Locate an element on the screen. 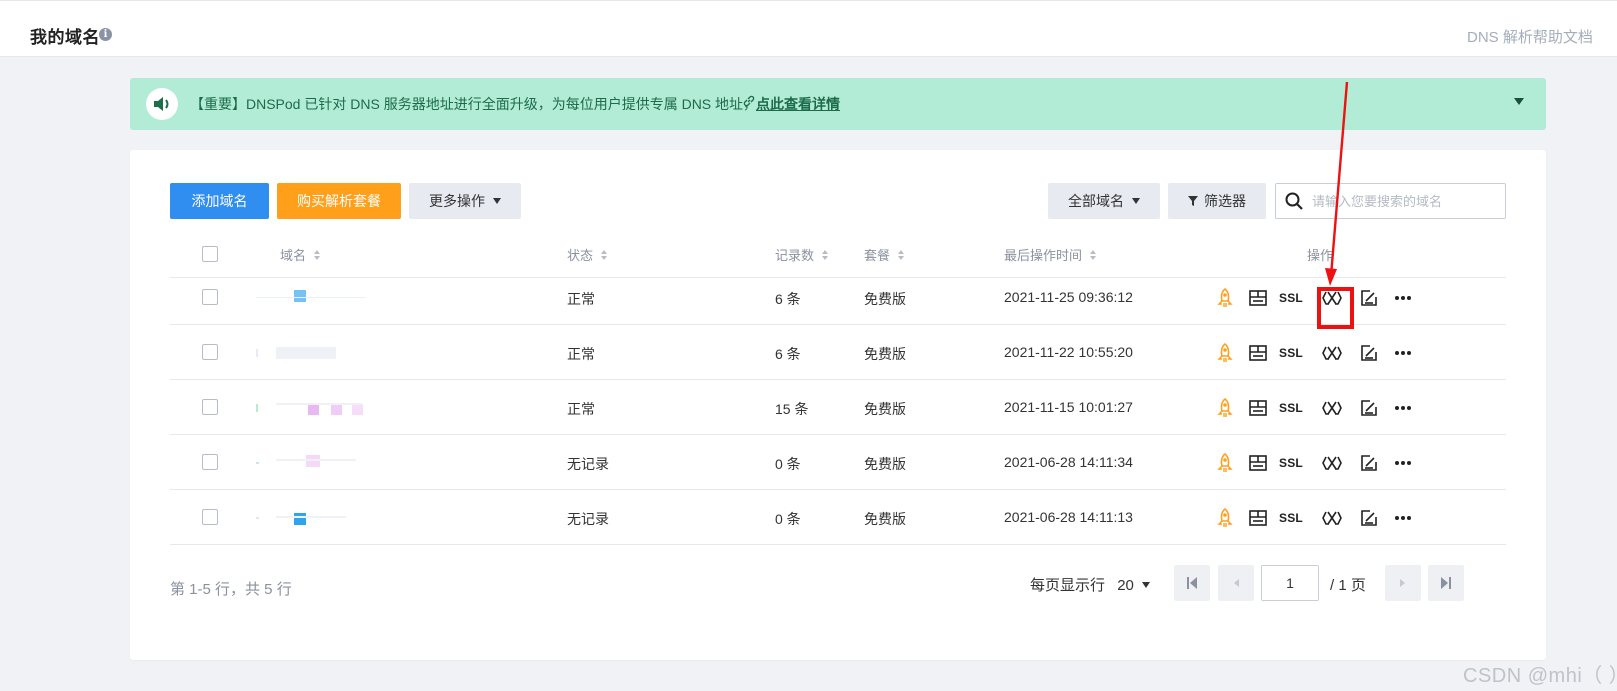 This screenshot has height=691, width=1617. page-title: 我的域名 is located at coordinates (65, 37).